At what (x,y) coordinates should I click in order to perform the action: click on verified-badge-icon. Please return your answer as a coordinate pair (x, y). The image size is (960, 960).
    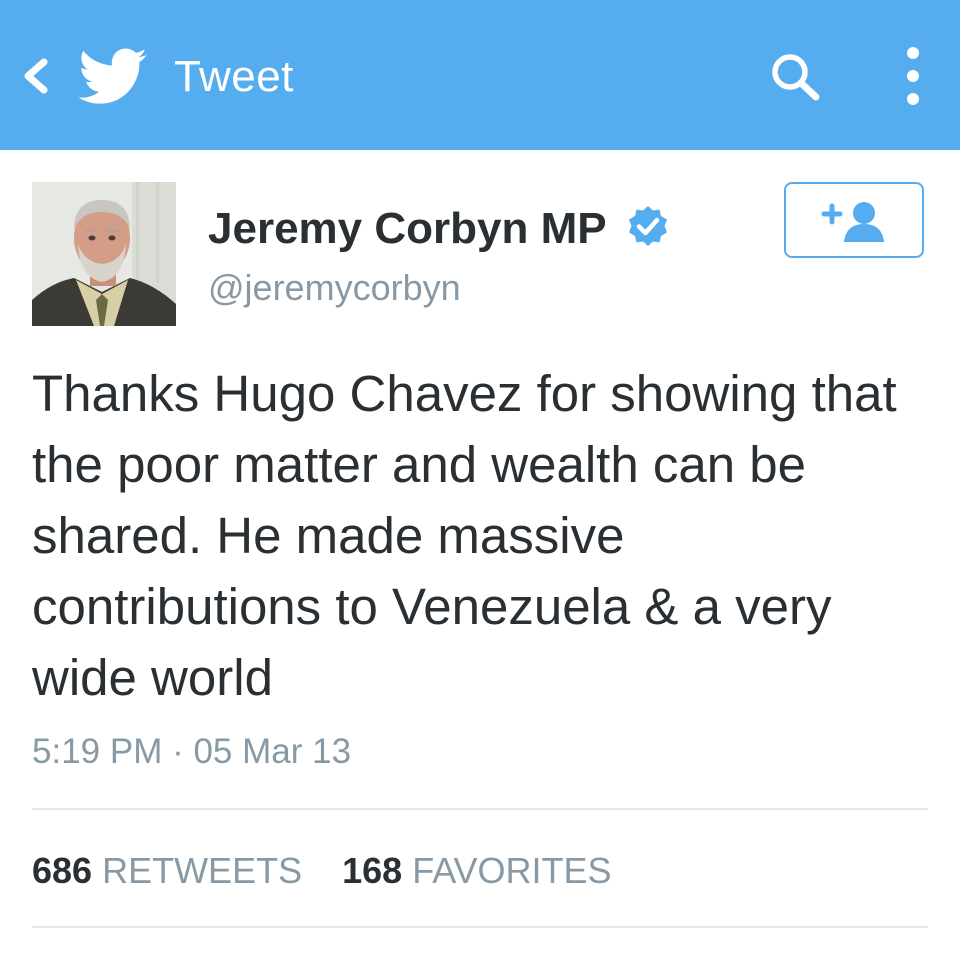
    Looking at the image, I should click on (648, 226).